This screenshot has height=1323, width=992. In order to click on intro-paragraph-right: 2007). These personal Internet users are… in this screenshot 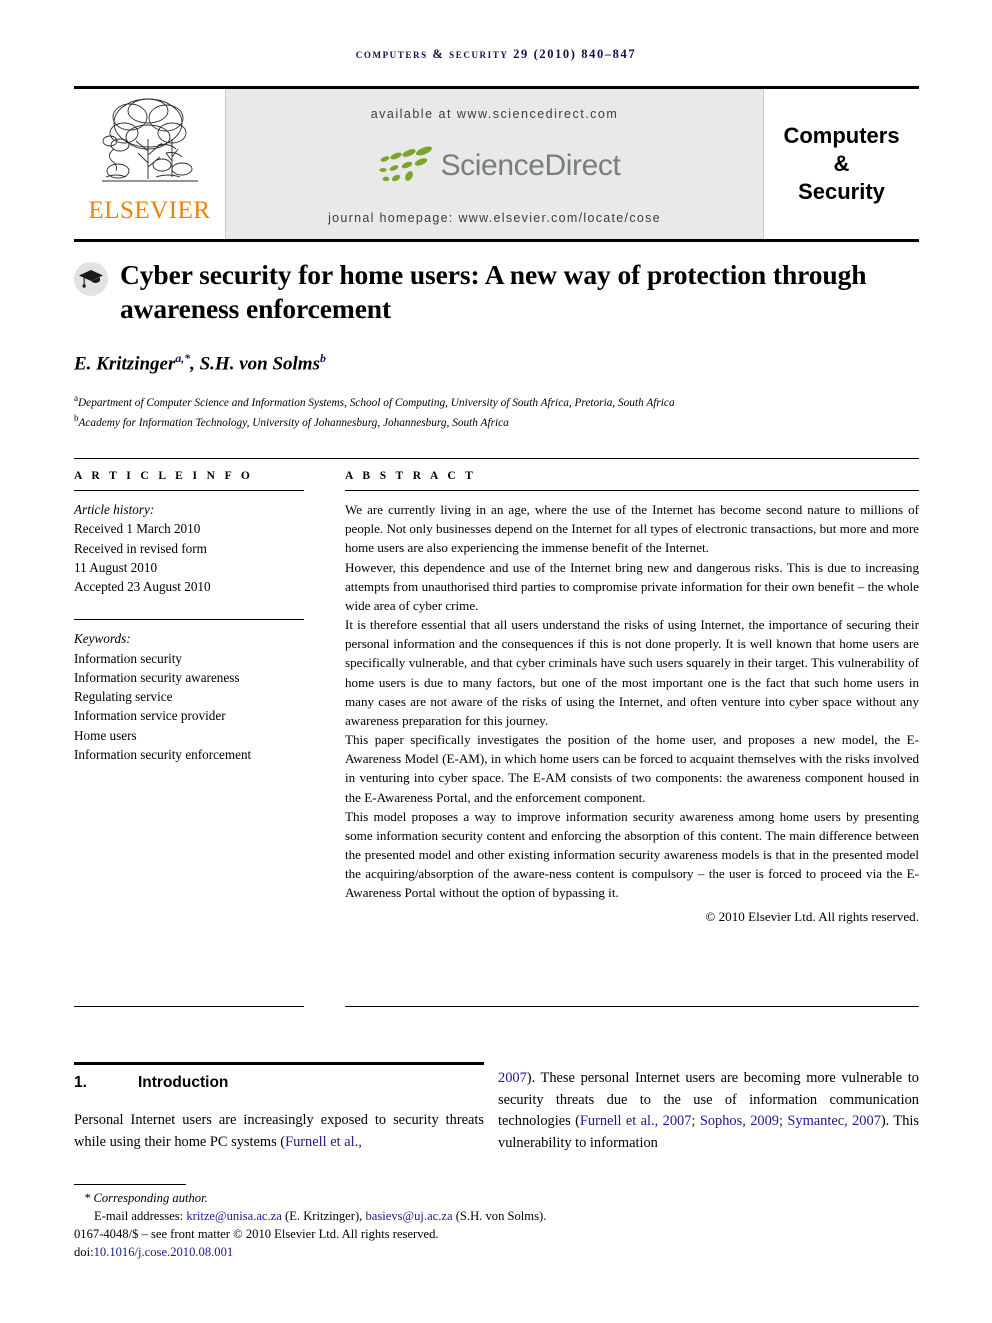, I will do `click(708, 1111)`.